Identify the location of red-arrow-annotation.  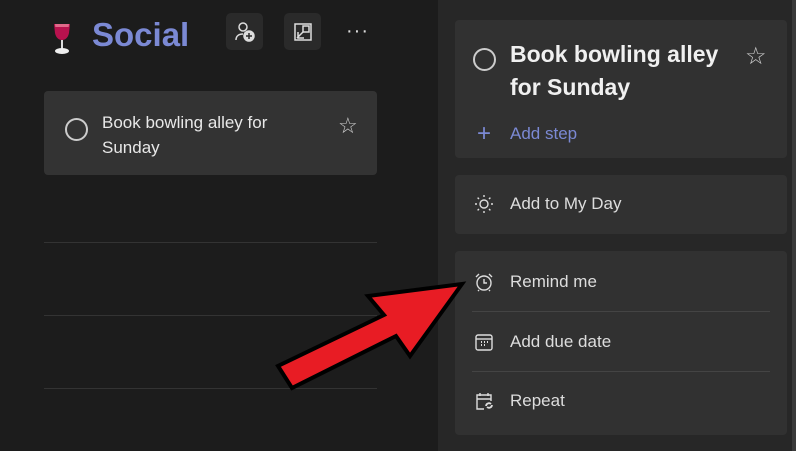
(371, 336).